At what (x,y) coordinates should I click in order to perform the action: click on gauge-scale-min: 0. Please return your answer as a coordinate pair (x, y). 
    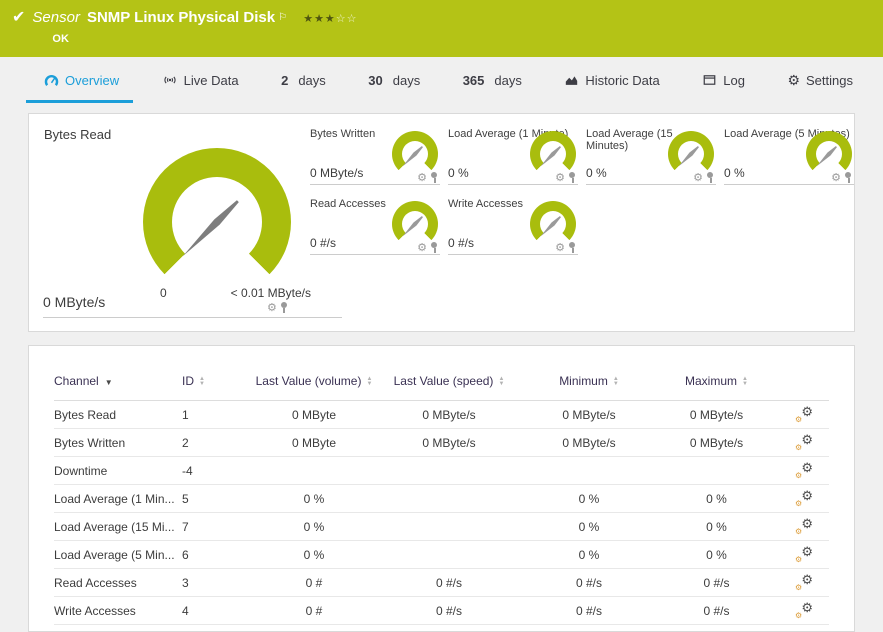
    Looking at the image, I should click on (163, 293).